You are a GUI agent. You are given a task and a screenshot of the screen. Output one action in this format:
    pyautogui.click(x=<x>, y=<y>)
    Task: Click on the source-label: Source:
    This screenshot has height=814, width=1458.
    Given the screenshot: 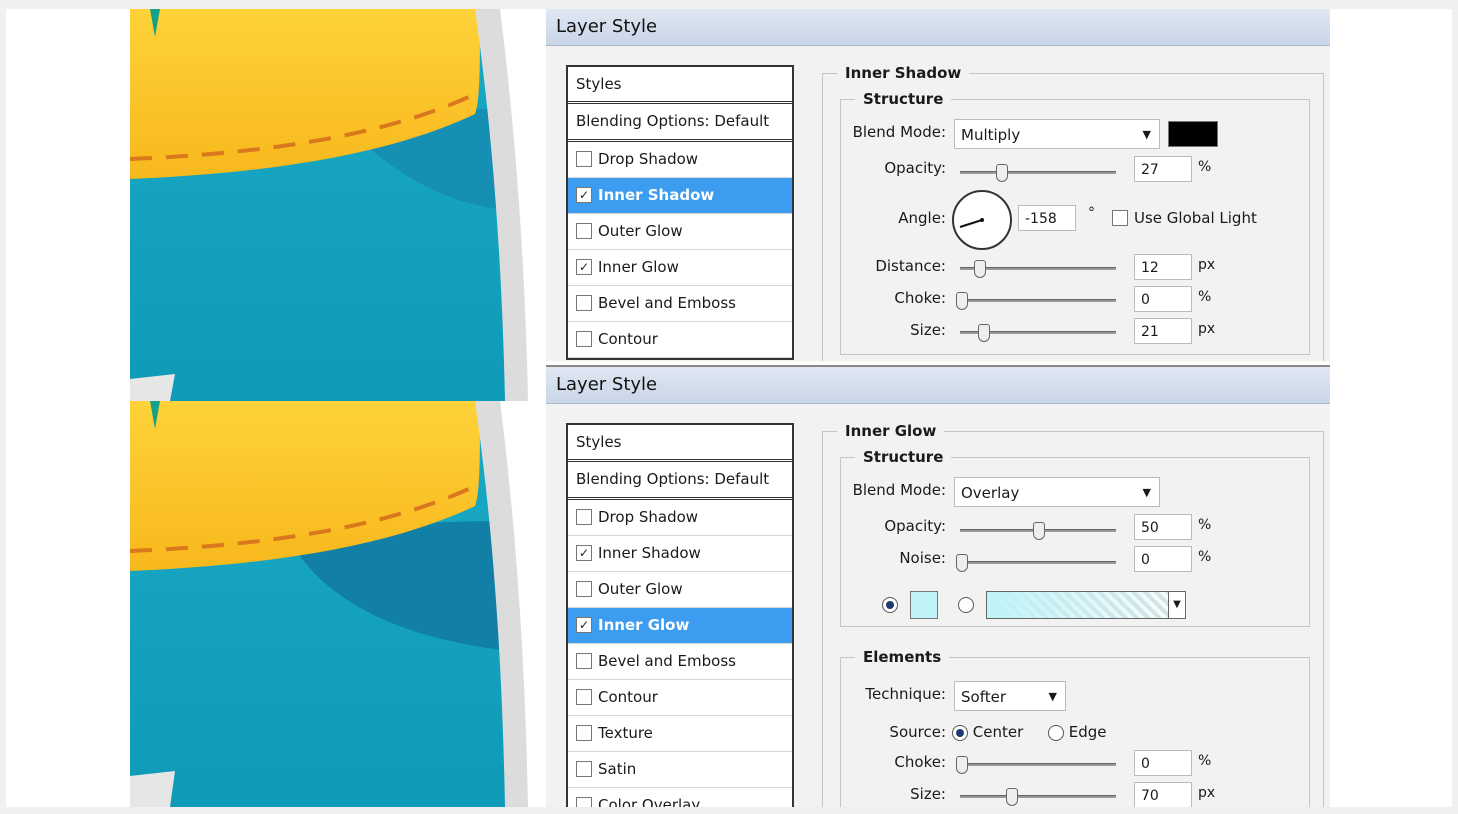 What is the action you would take?
    pyautogui.click(x=917, y=732)
    